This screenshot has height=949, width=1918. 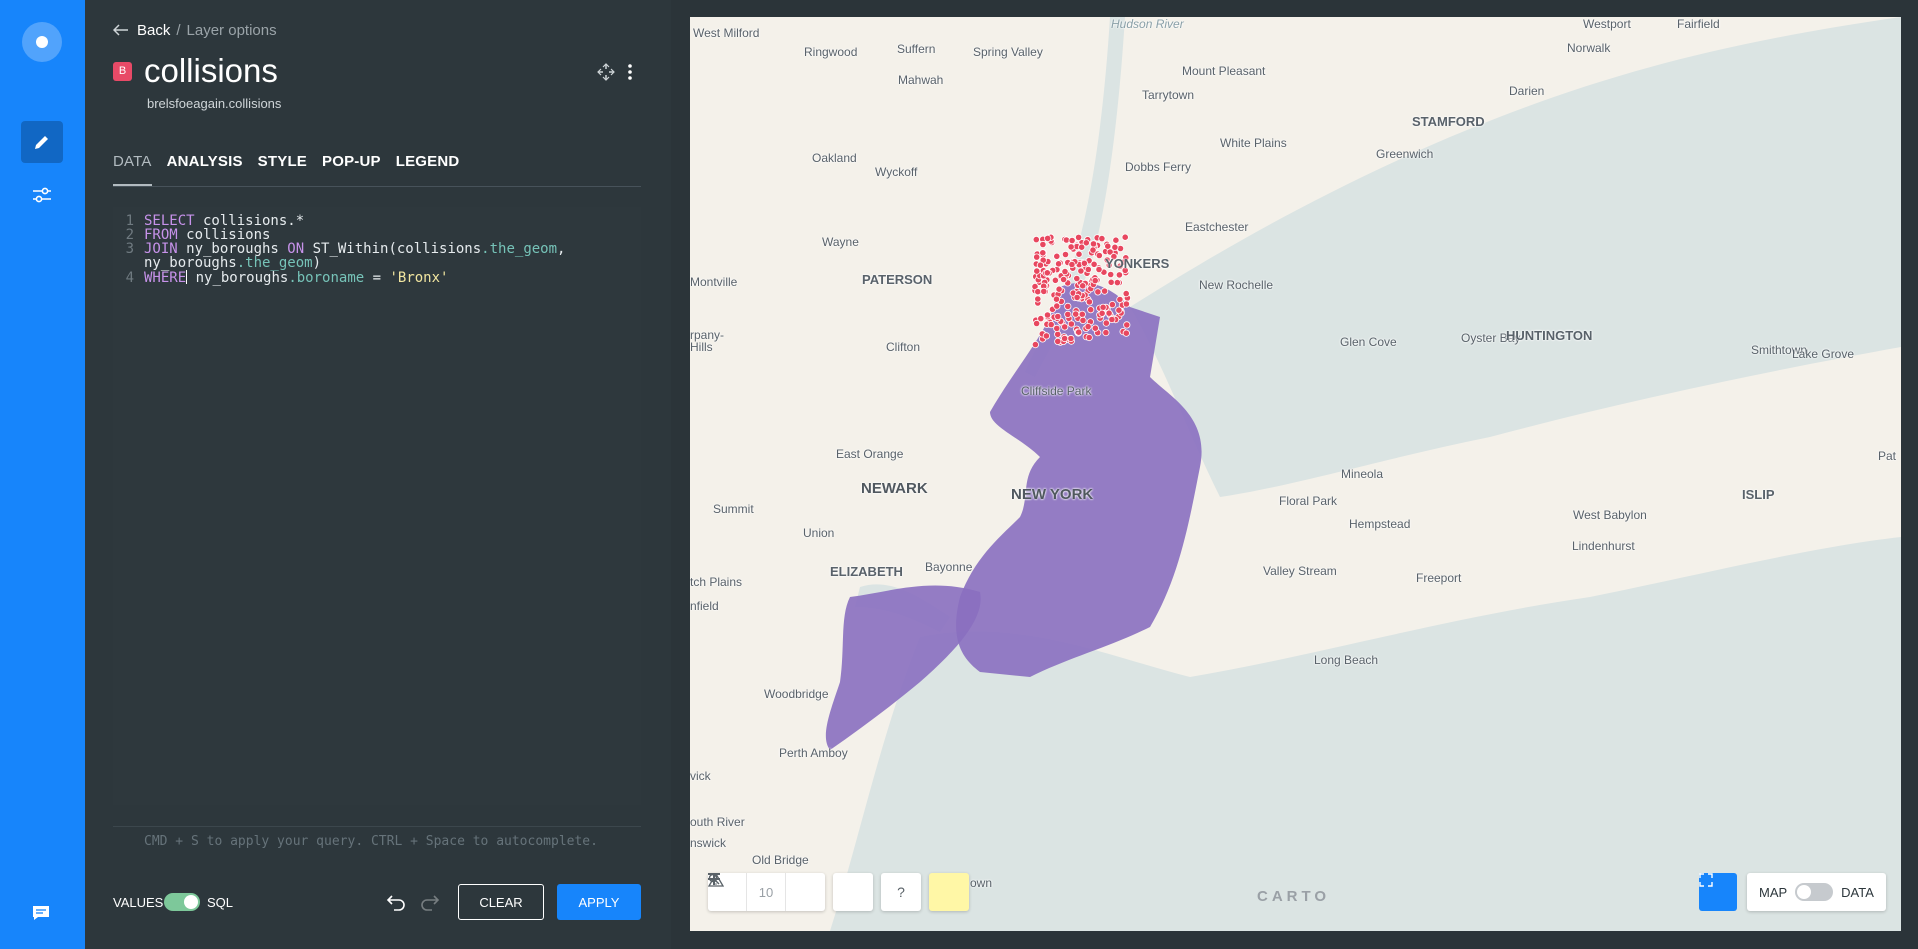 I want to click on fit-bounds-button, so click(x=1718, y=892).